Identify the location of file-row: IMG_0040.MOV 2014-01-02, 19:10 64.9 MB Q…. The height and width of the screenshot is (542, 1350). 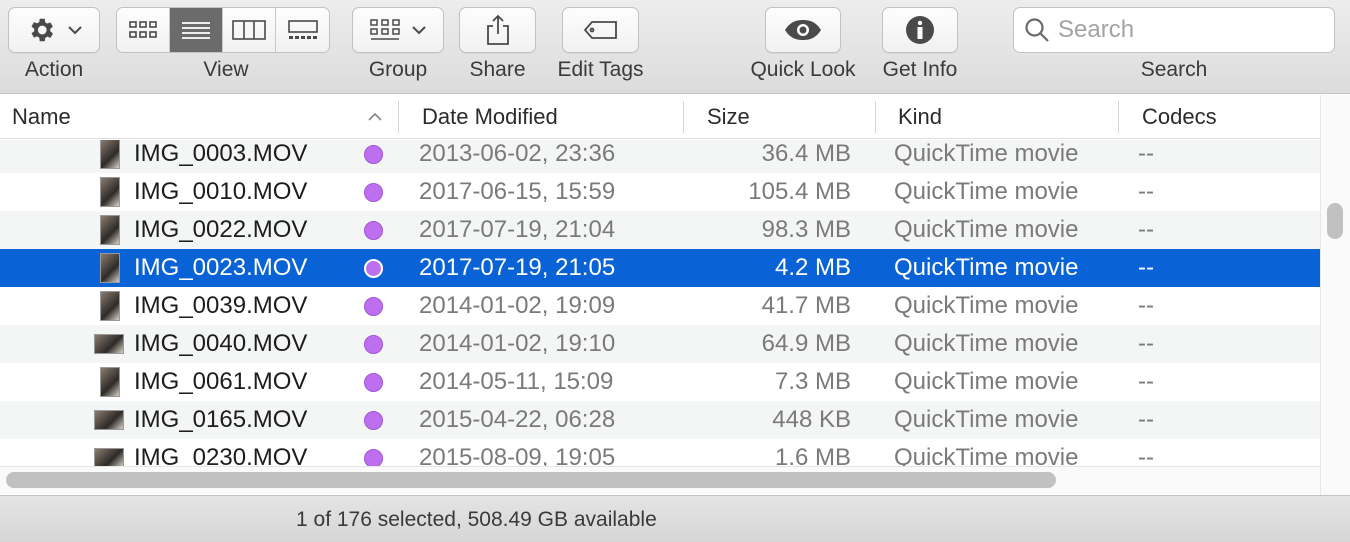
(660, 344).